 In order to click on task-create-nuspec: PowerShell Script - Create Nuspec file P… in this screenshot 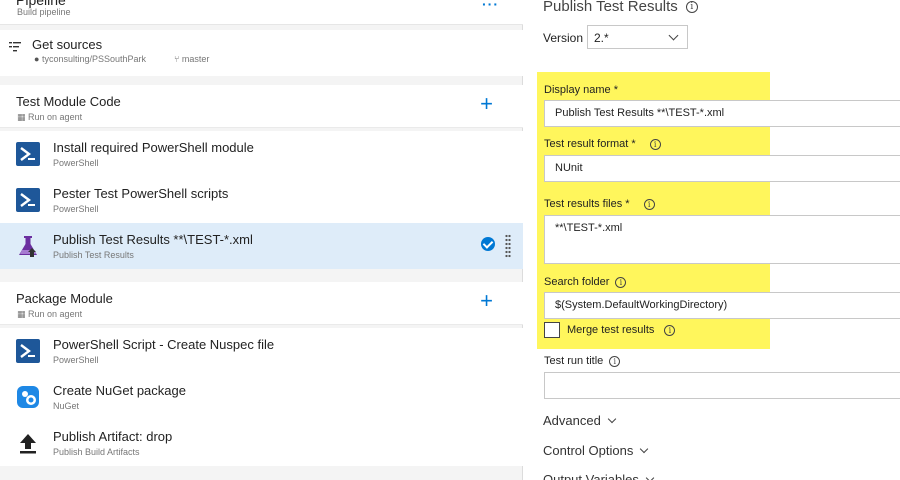, I will do `click(261, 351)`.